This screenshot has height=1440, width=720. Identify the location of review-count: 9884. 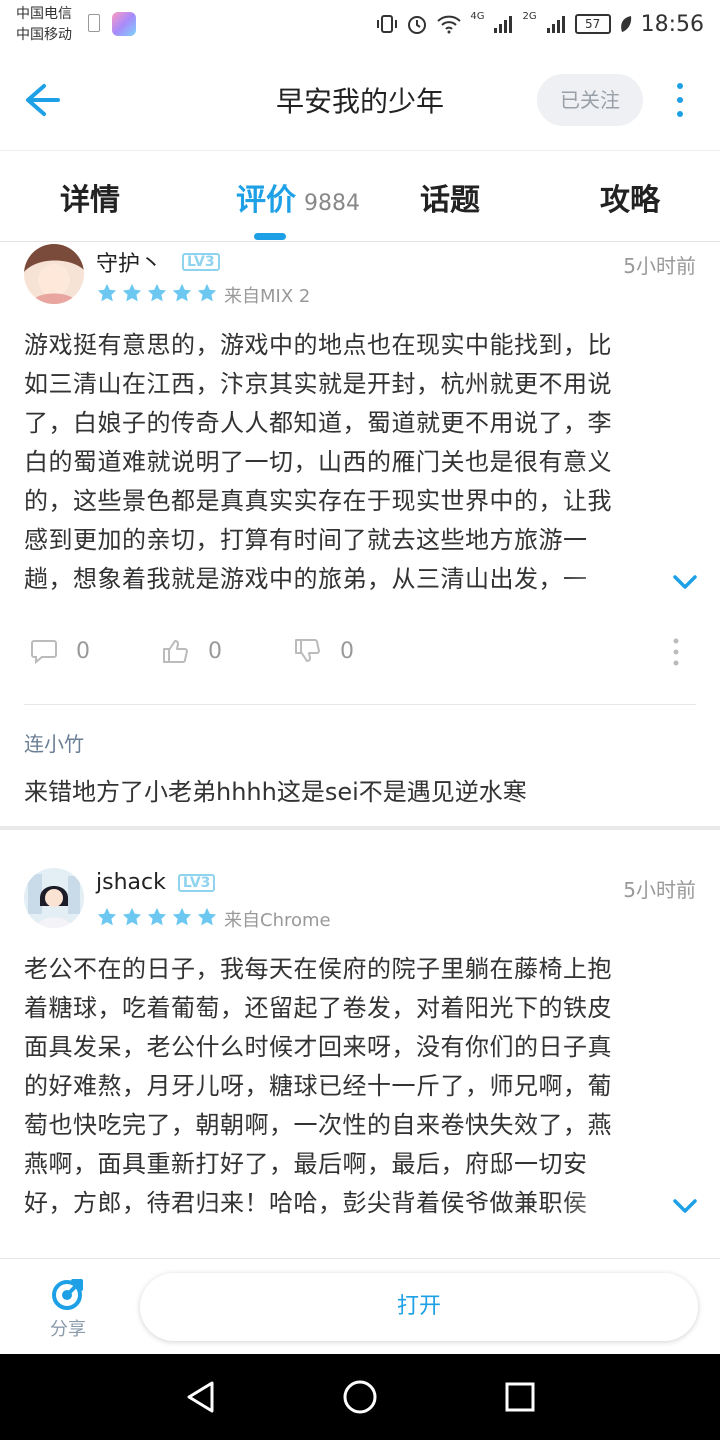
(332, 203).